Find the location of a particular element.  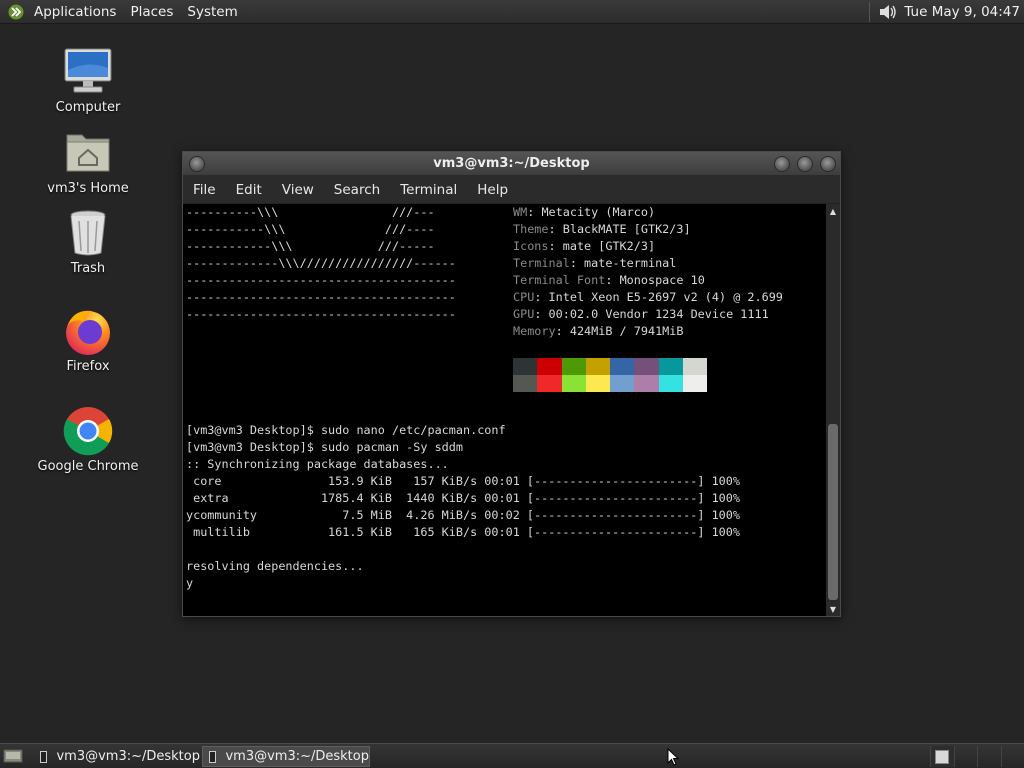

sysinfo-key: Terminal Font is located at coordinates (559, 280).